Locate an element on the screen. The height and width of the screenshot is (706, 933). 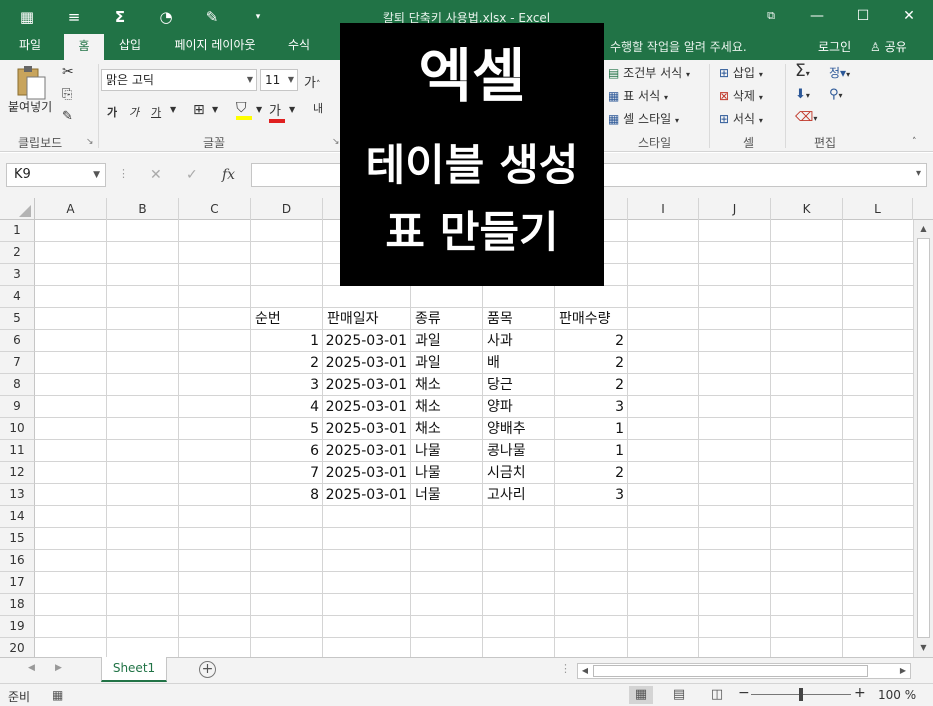
table-cell: 양배추 is located at coordinates (519, 429).